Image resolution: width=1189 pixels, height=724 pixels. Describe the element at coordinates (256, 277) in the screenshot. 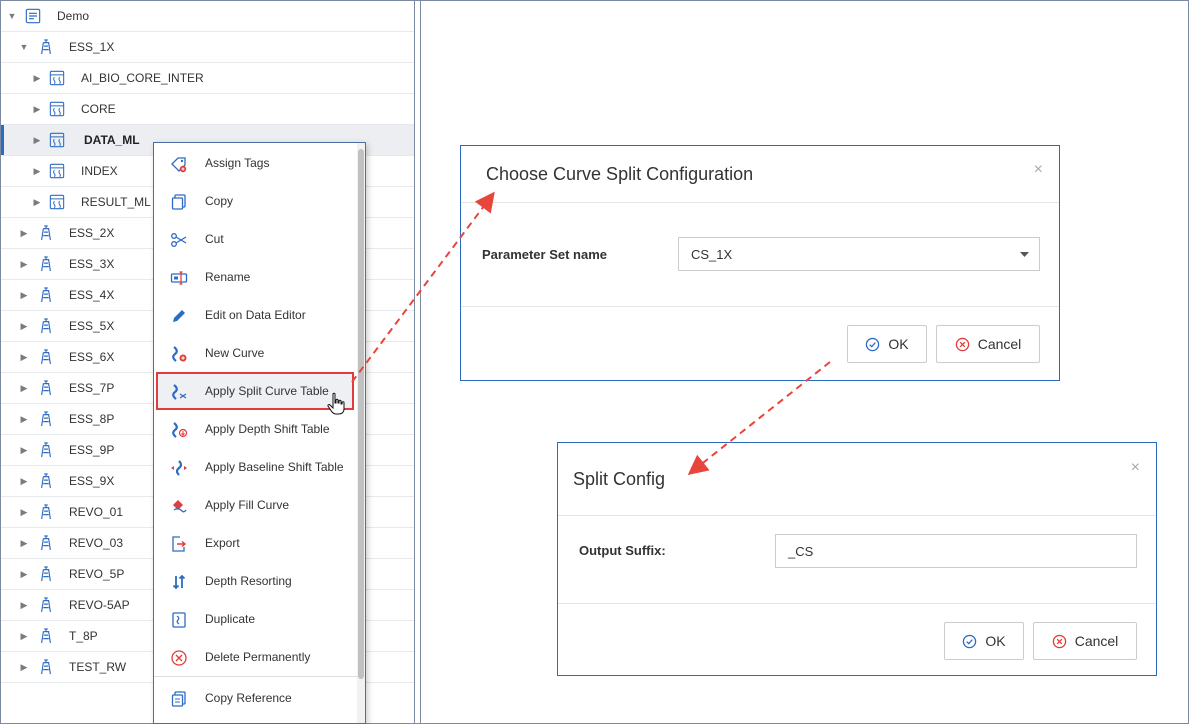

I see `menu-item-rename: Rename` at that location.